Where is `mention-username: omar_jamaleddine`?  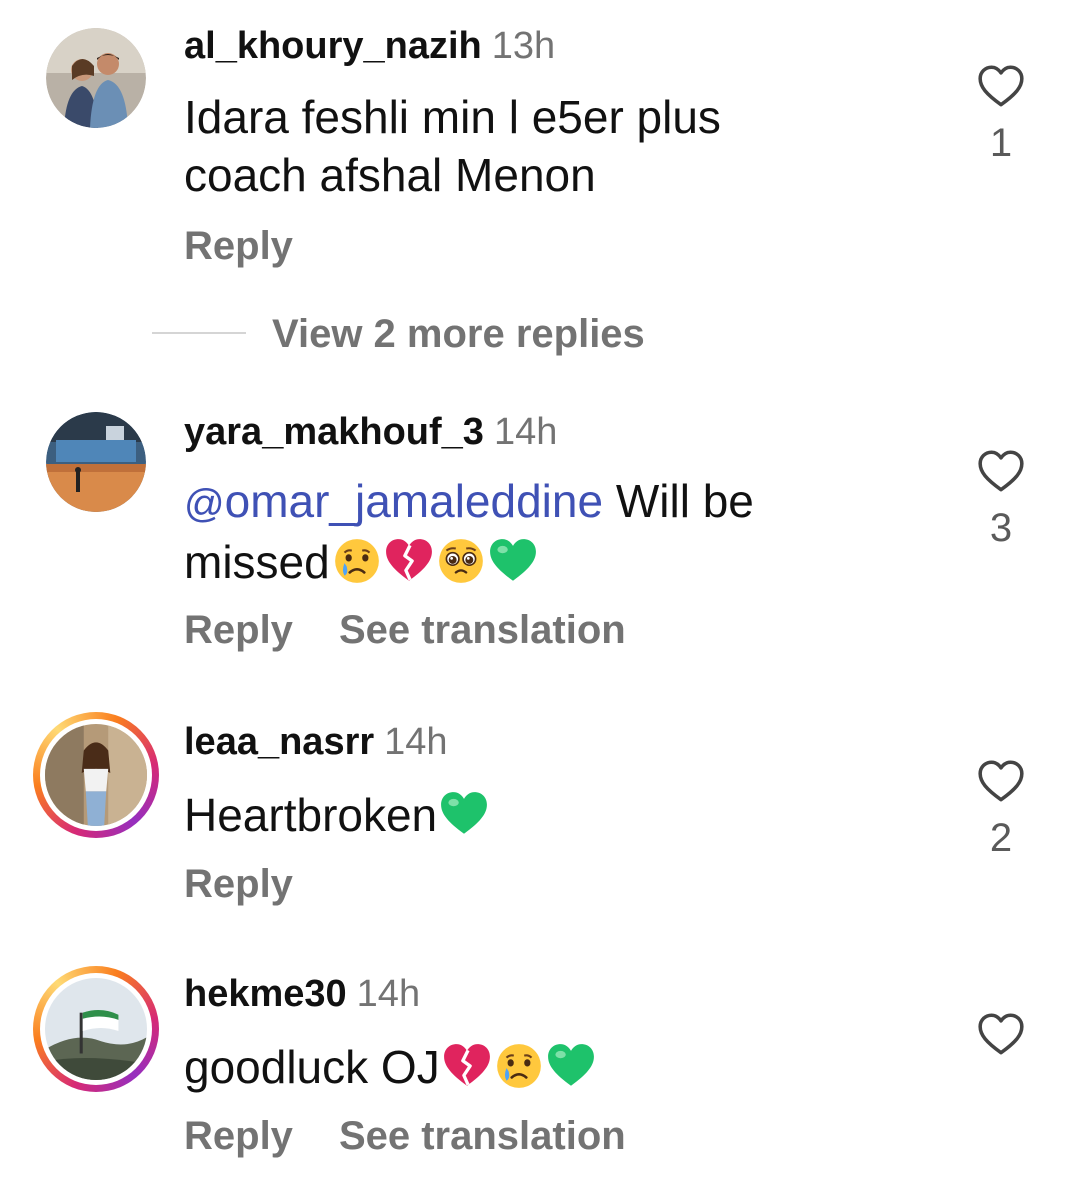
mention-username: omar_jamaleddine is located at coordinates (414, 501).